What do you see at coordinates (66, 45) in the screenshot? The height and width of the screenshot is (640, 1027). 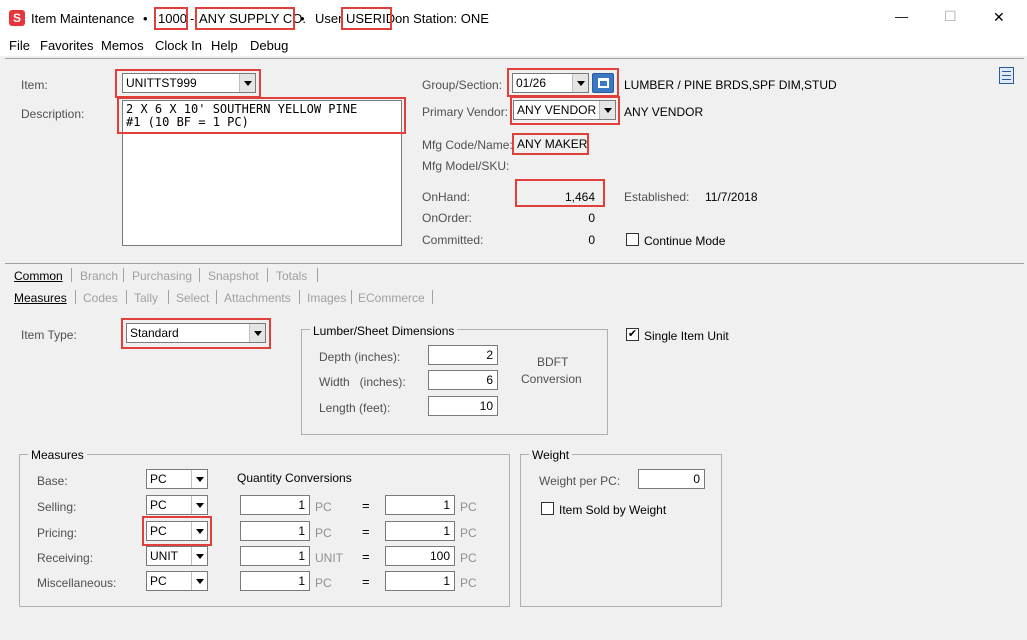 I see `menu-favorites: Favorites` at bounding box center [66, 45].